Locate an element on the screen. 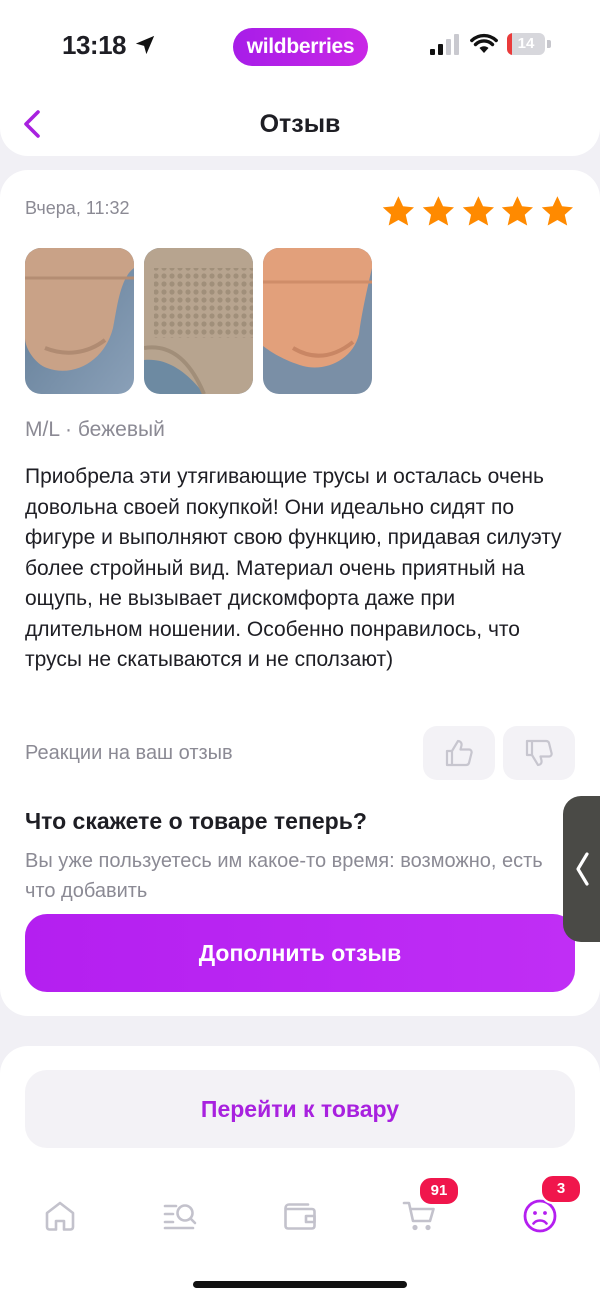 The width and height of the screenshot is (600, 1300). page-header: Отзыв is located at coordinates (300, 124).